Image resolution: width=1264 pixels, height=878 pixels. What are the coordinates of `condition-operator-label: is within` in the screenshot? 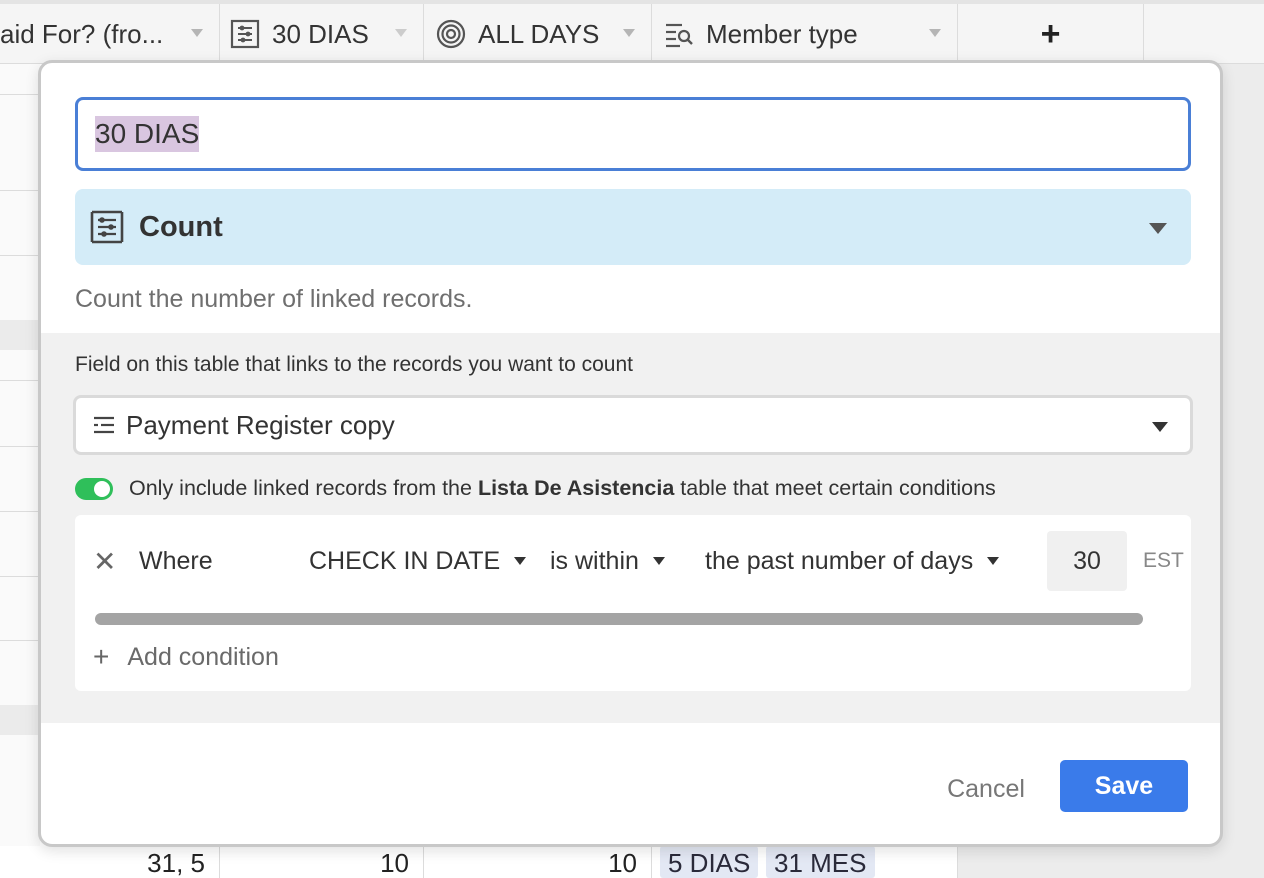 It's located at (594, 560).